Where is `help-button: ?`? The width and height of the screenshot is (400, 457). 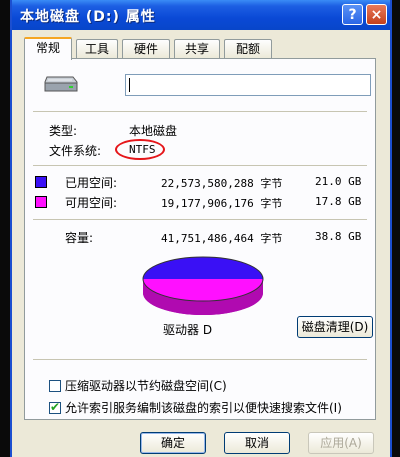
help-button: ? is located at coordinates (352, 14).